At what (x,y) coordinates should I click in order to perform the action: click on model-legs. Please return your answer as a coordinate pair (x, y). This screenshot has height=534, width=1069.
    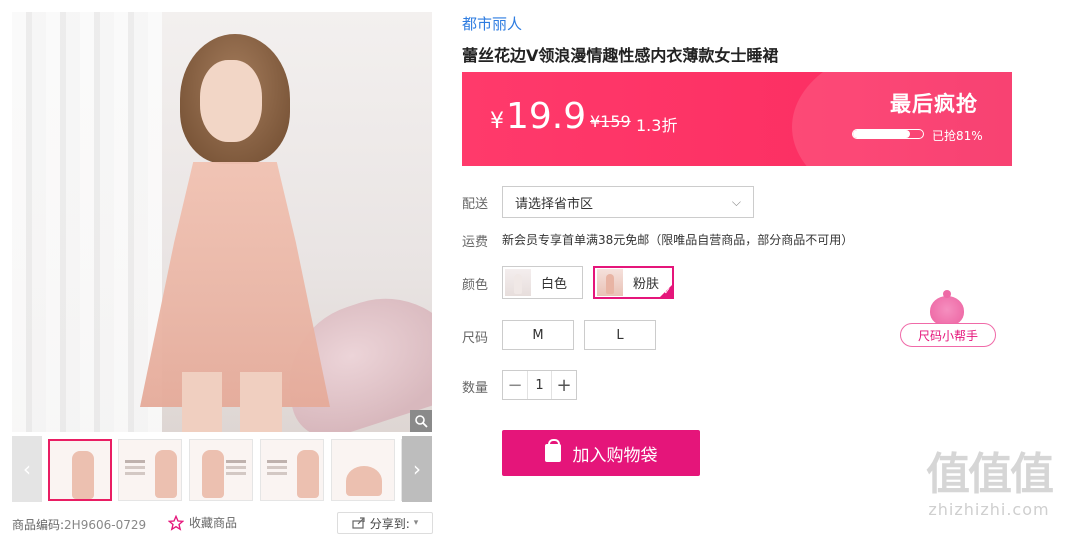
    Looking at the image, I should click on (232, 402).